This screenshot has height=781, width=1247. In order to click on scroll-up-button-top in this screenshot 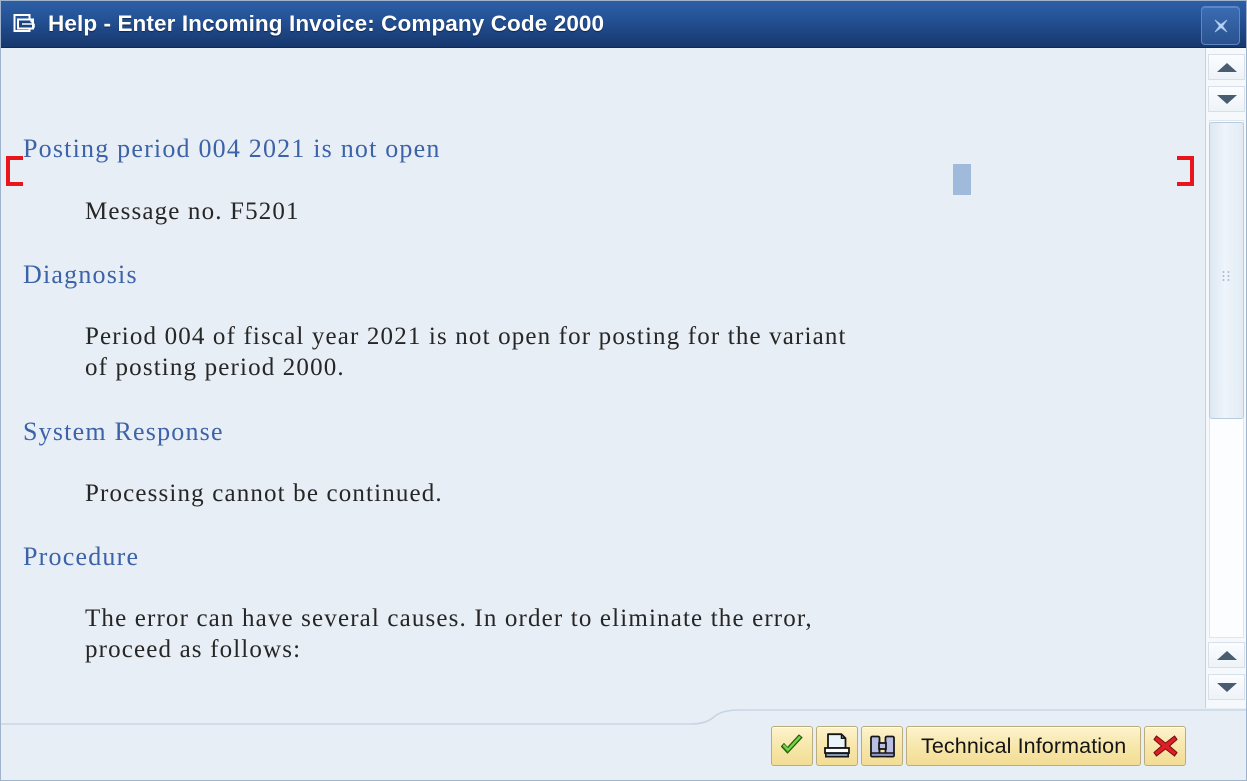, I will do `click(1226, 67)`.